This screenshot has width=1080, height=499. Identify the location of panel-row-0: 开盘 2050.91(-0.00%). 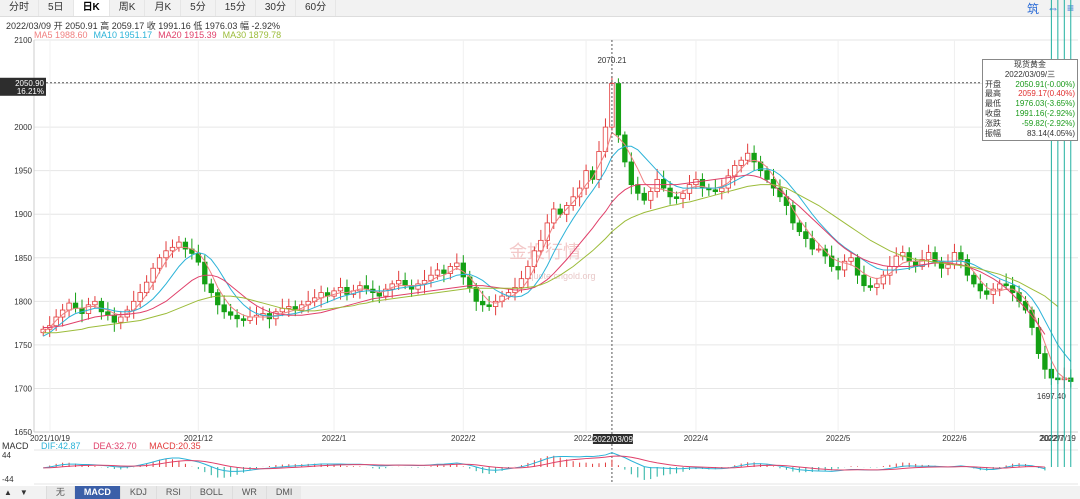
(1030, 85).